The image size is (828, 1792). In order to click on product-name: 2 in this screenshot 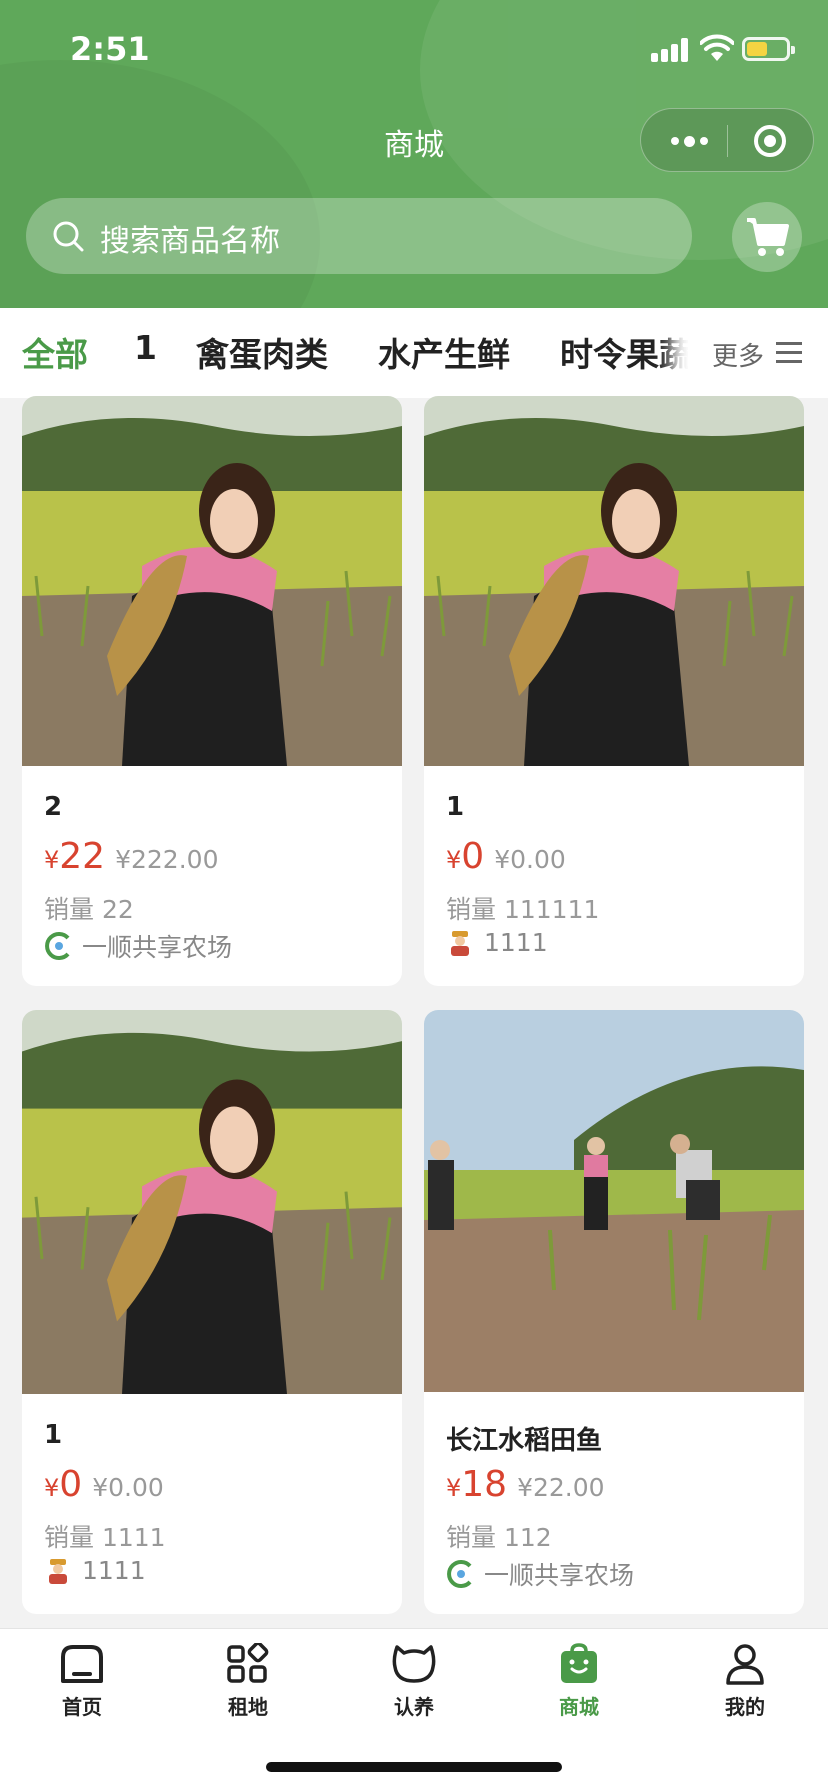, I will do `click(53, 807)`.